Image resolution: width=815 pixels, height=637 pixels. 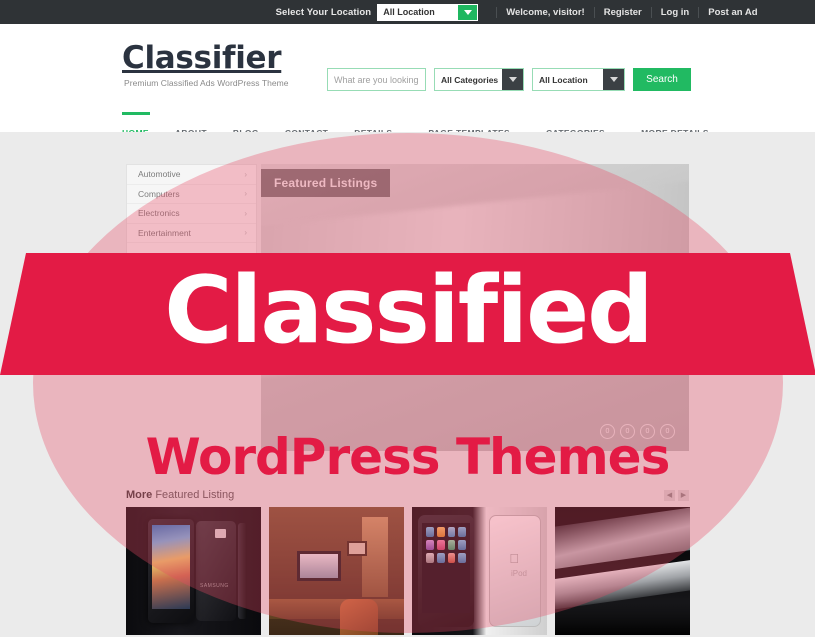 I want to click on arrow-left-icon: ◀, so click(x=669, y=495).